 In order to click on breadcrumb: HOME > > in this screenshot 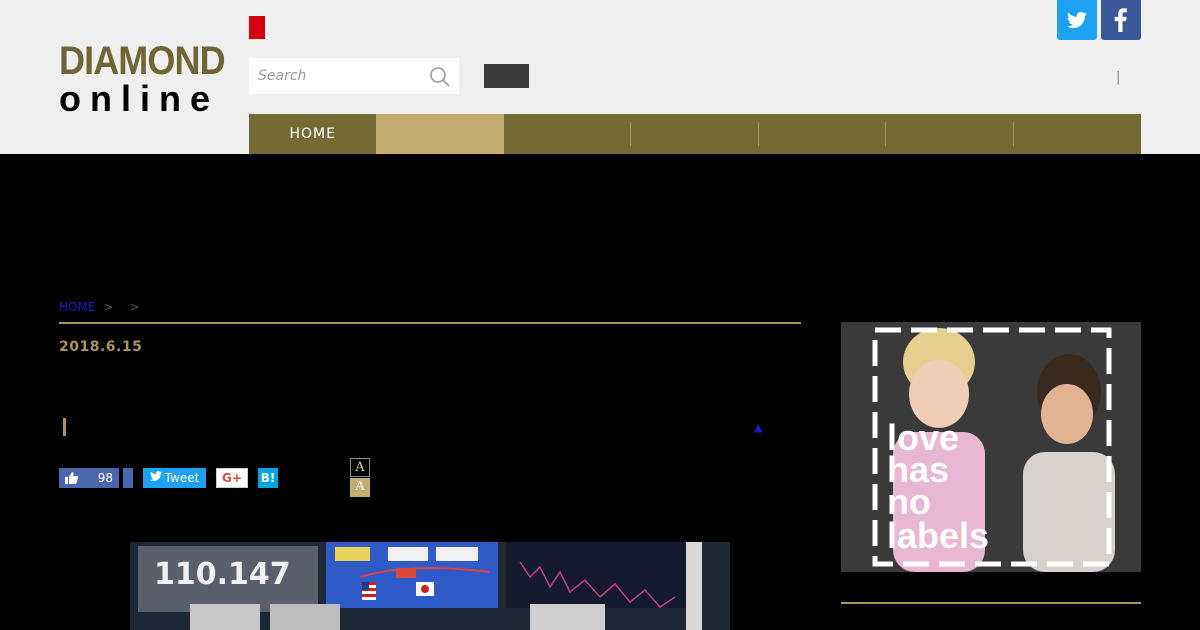, I will do `click(103, 307)`.